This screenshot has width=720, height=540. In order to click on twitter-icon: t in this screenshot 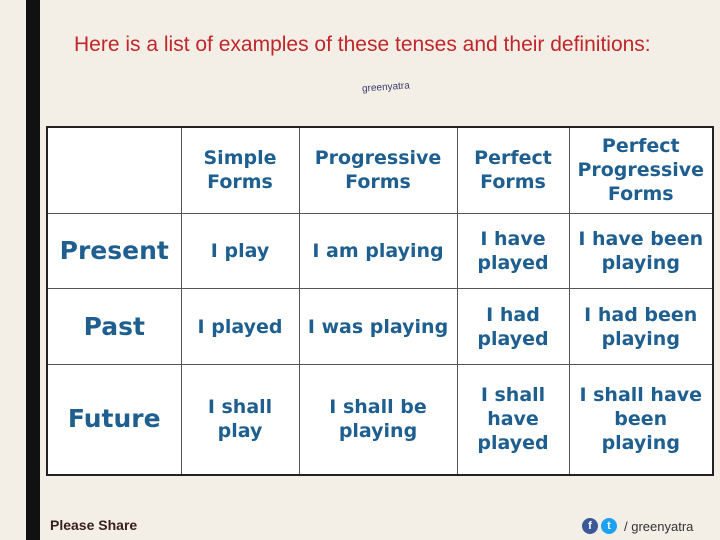, I will do `click(609, 526)`.